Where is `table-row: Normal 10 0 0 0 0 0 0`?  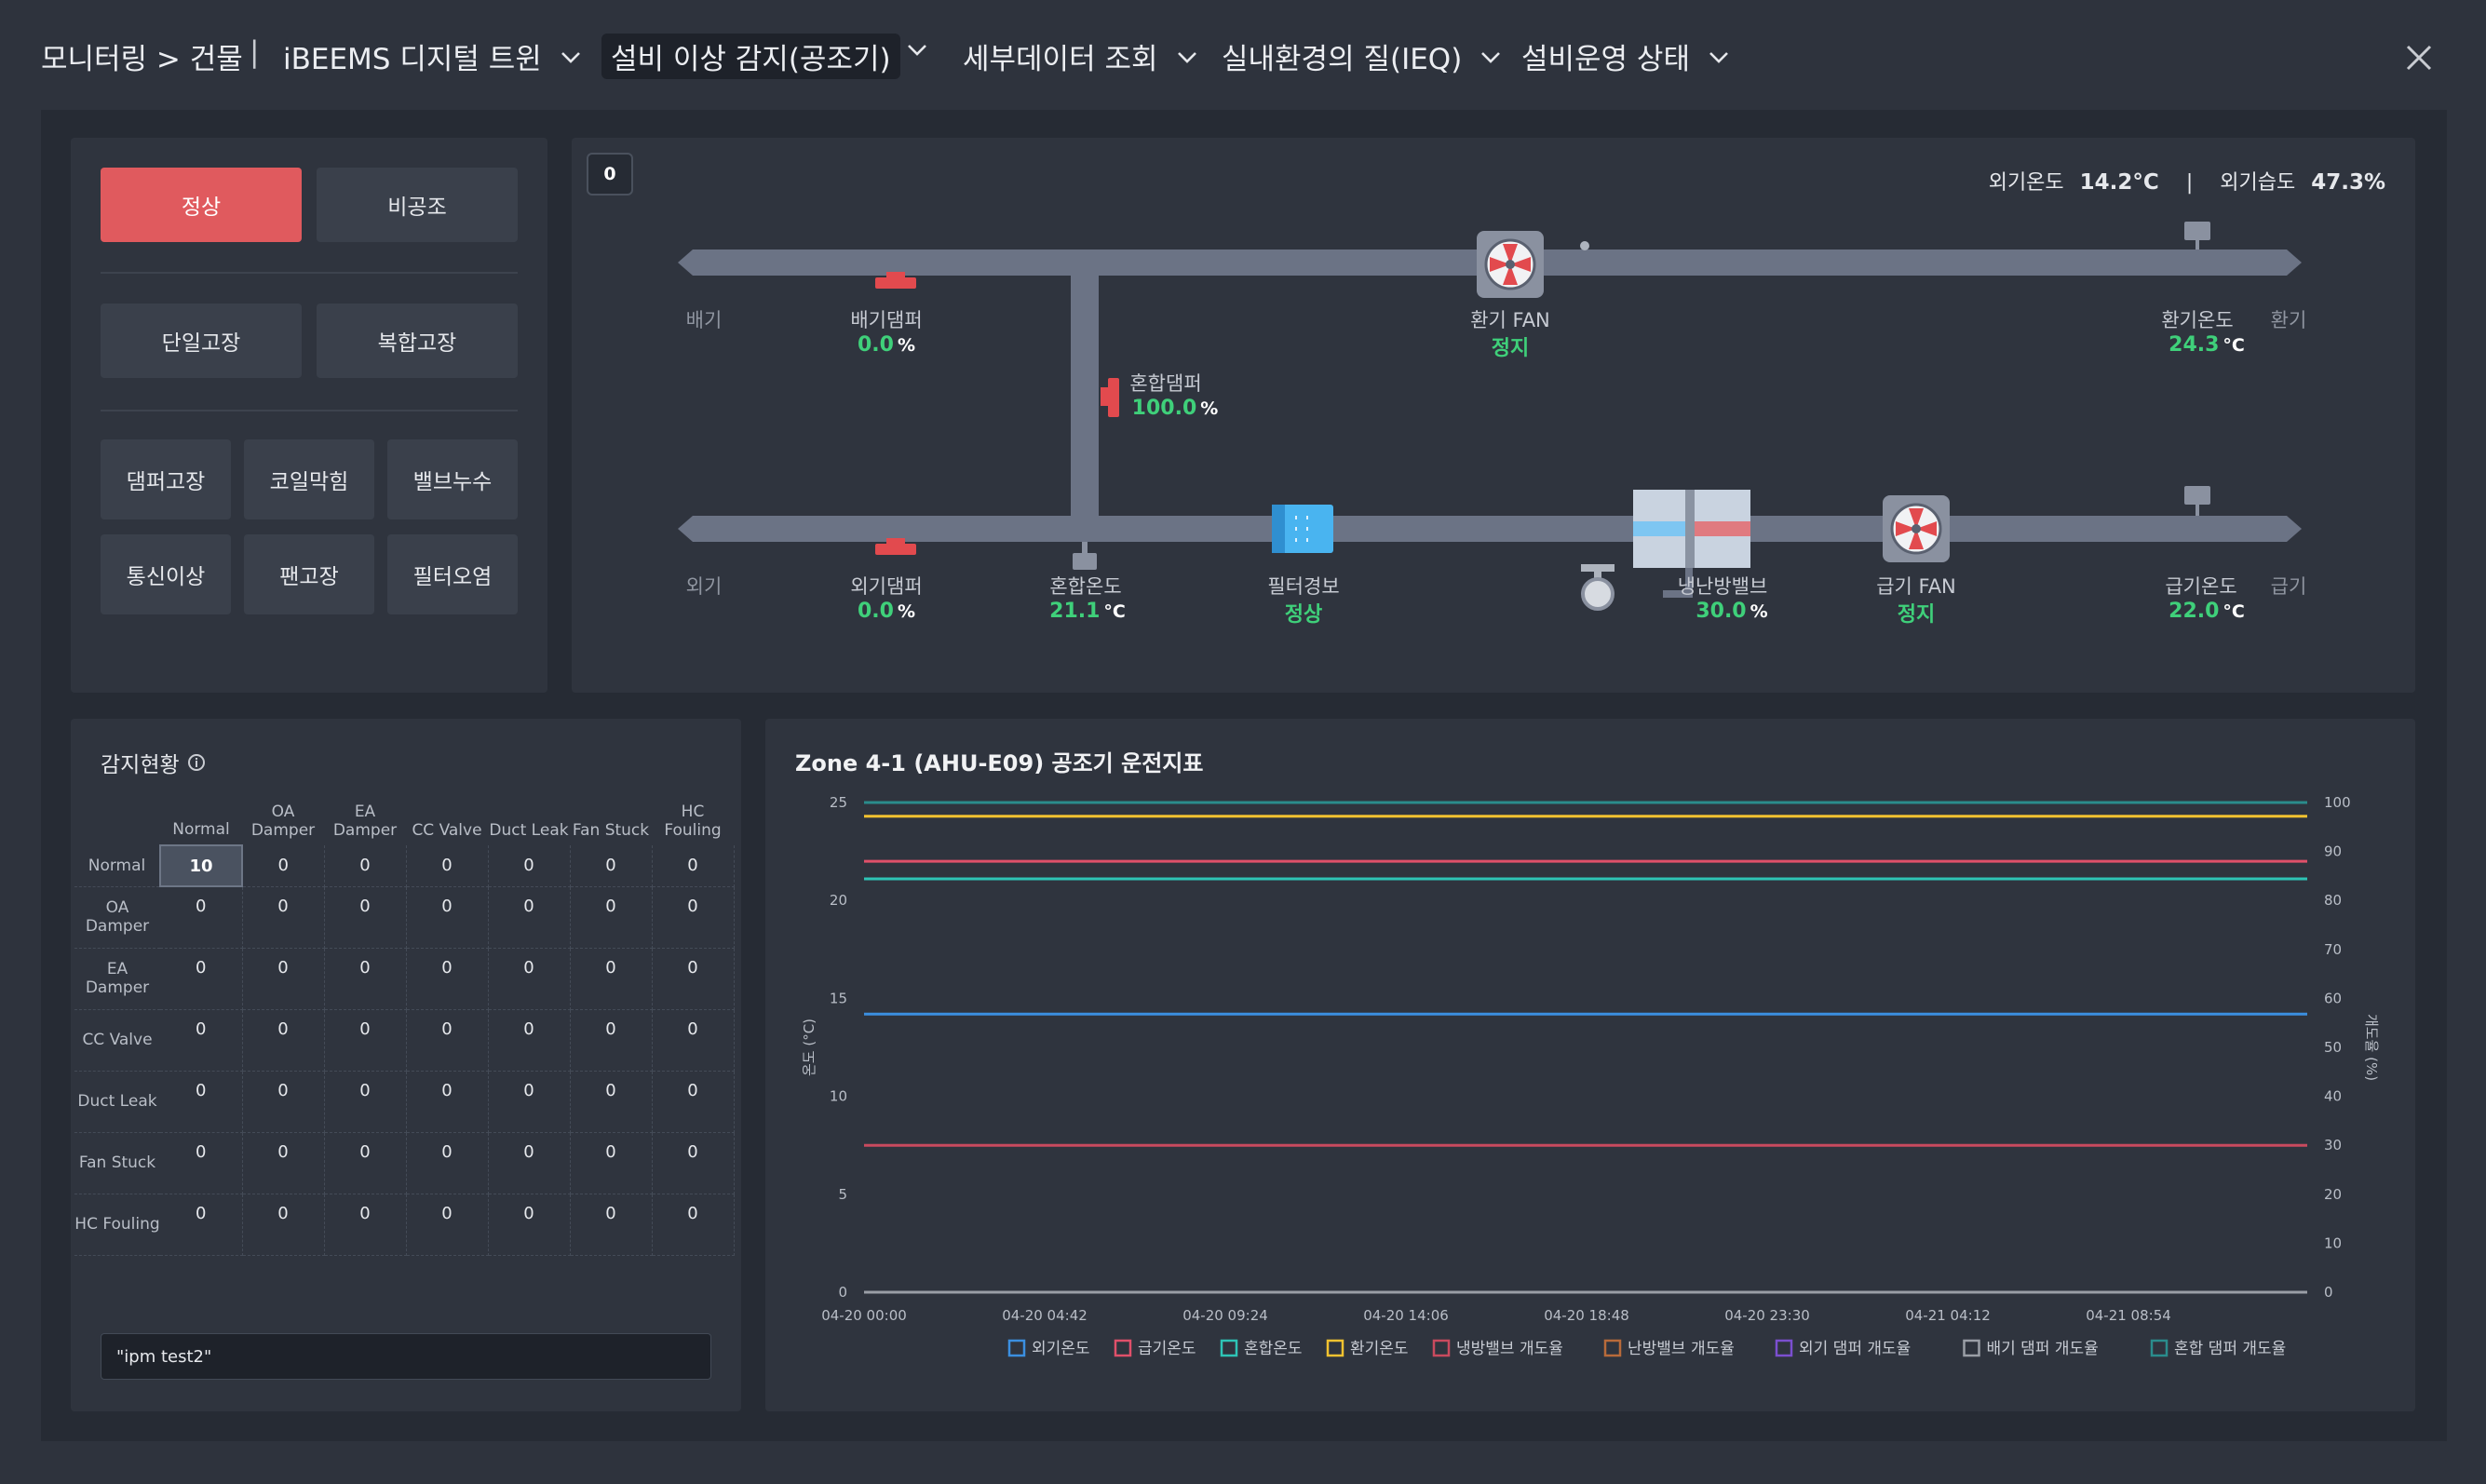 table-row: Normal 10 0 0 0 0 0 0 is located at coordinates (404, 865).